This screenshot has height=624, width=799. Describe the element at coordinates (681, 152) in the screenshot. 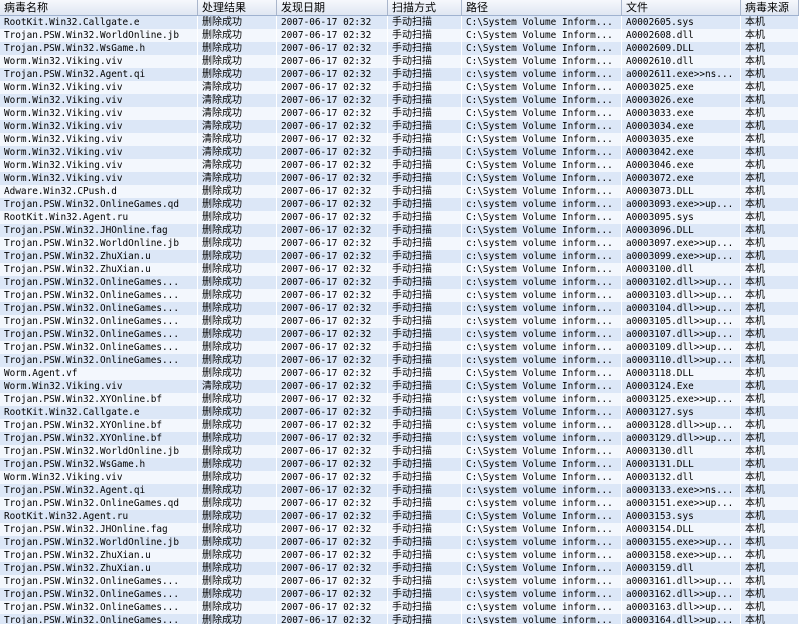

I see `file-cell: A0003042.exe` at that location.